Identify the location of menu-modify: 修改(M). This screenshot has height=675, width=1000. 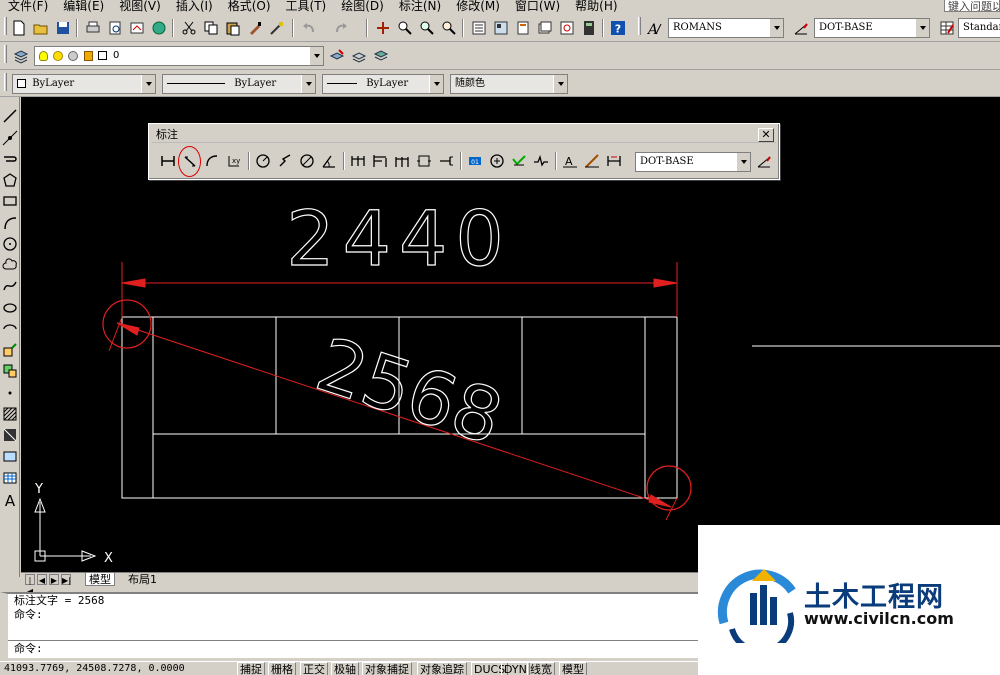
(478, 6).